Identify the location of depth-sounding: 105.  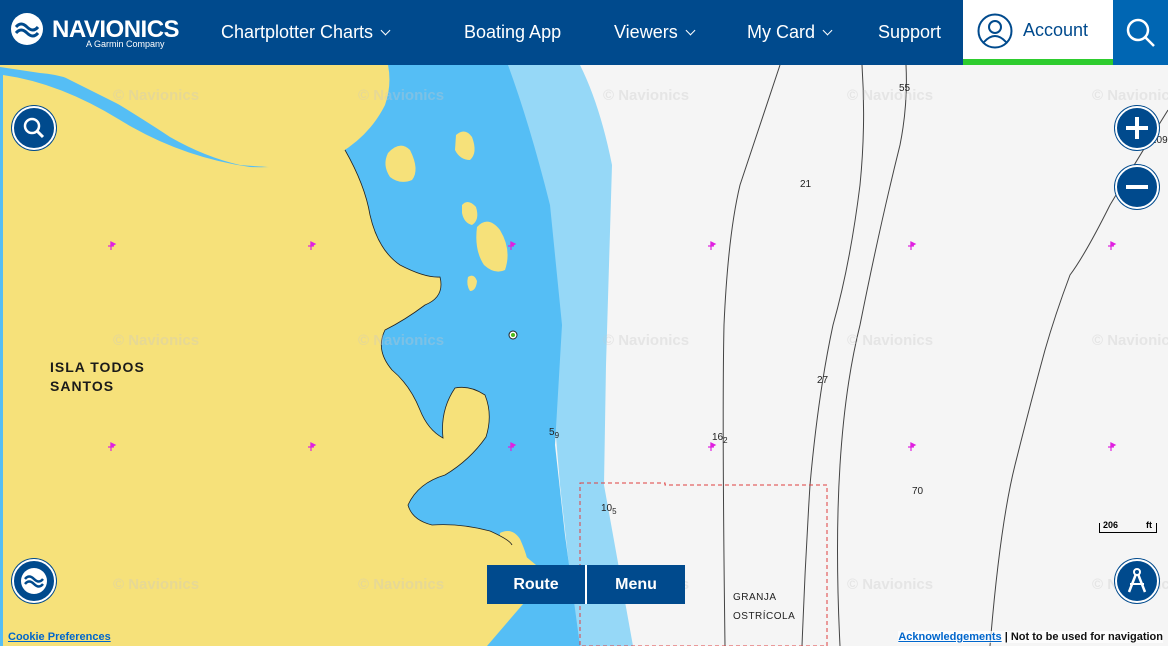
(609, 509).